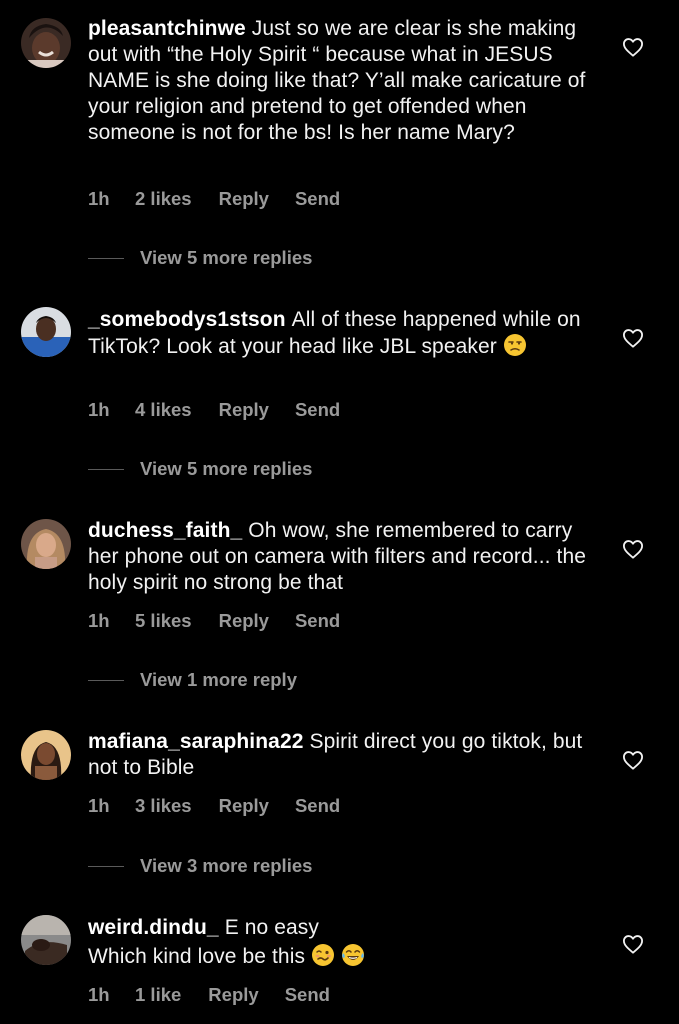 The height and width of the screenshot is (1024, 679). What do you see at coordinates (214, 410) in the screenshot?
I see `comment-meta: 1h 4 likes Reply Send` at bounding box center [214, 410].